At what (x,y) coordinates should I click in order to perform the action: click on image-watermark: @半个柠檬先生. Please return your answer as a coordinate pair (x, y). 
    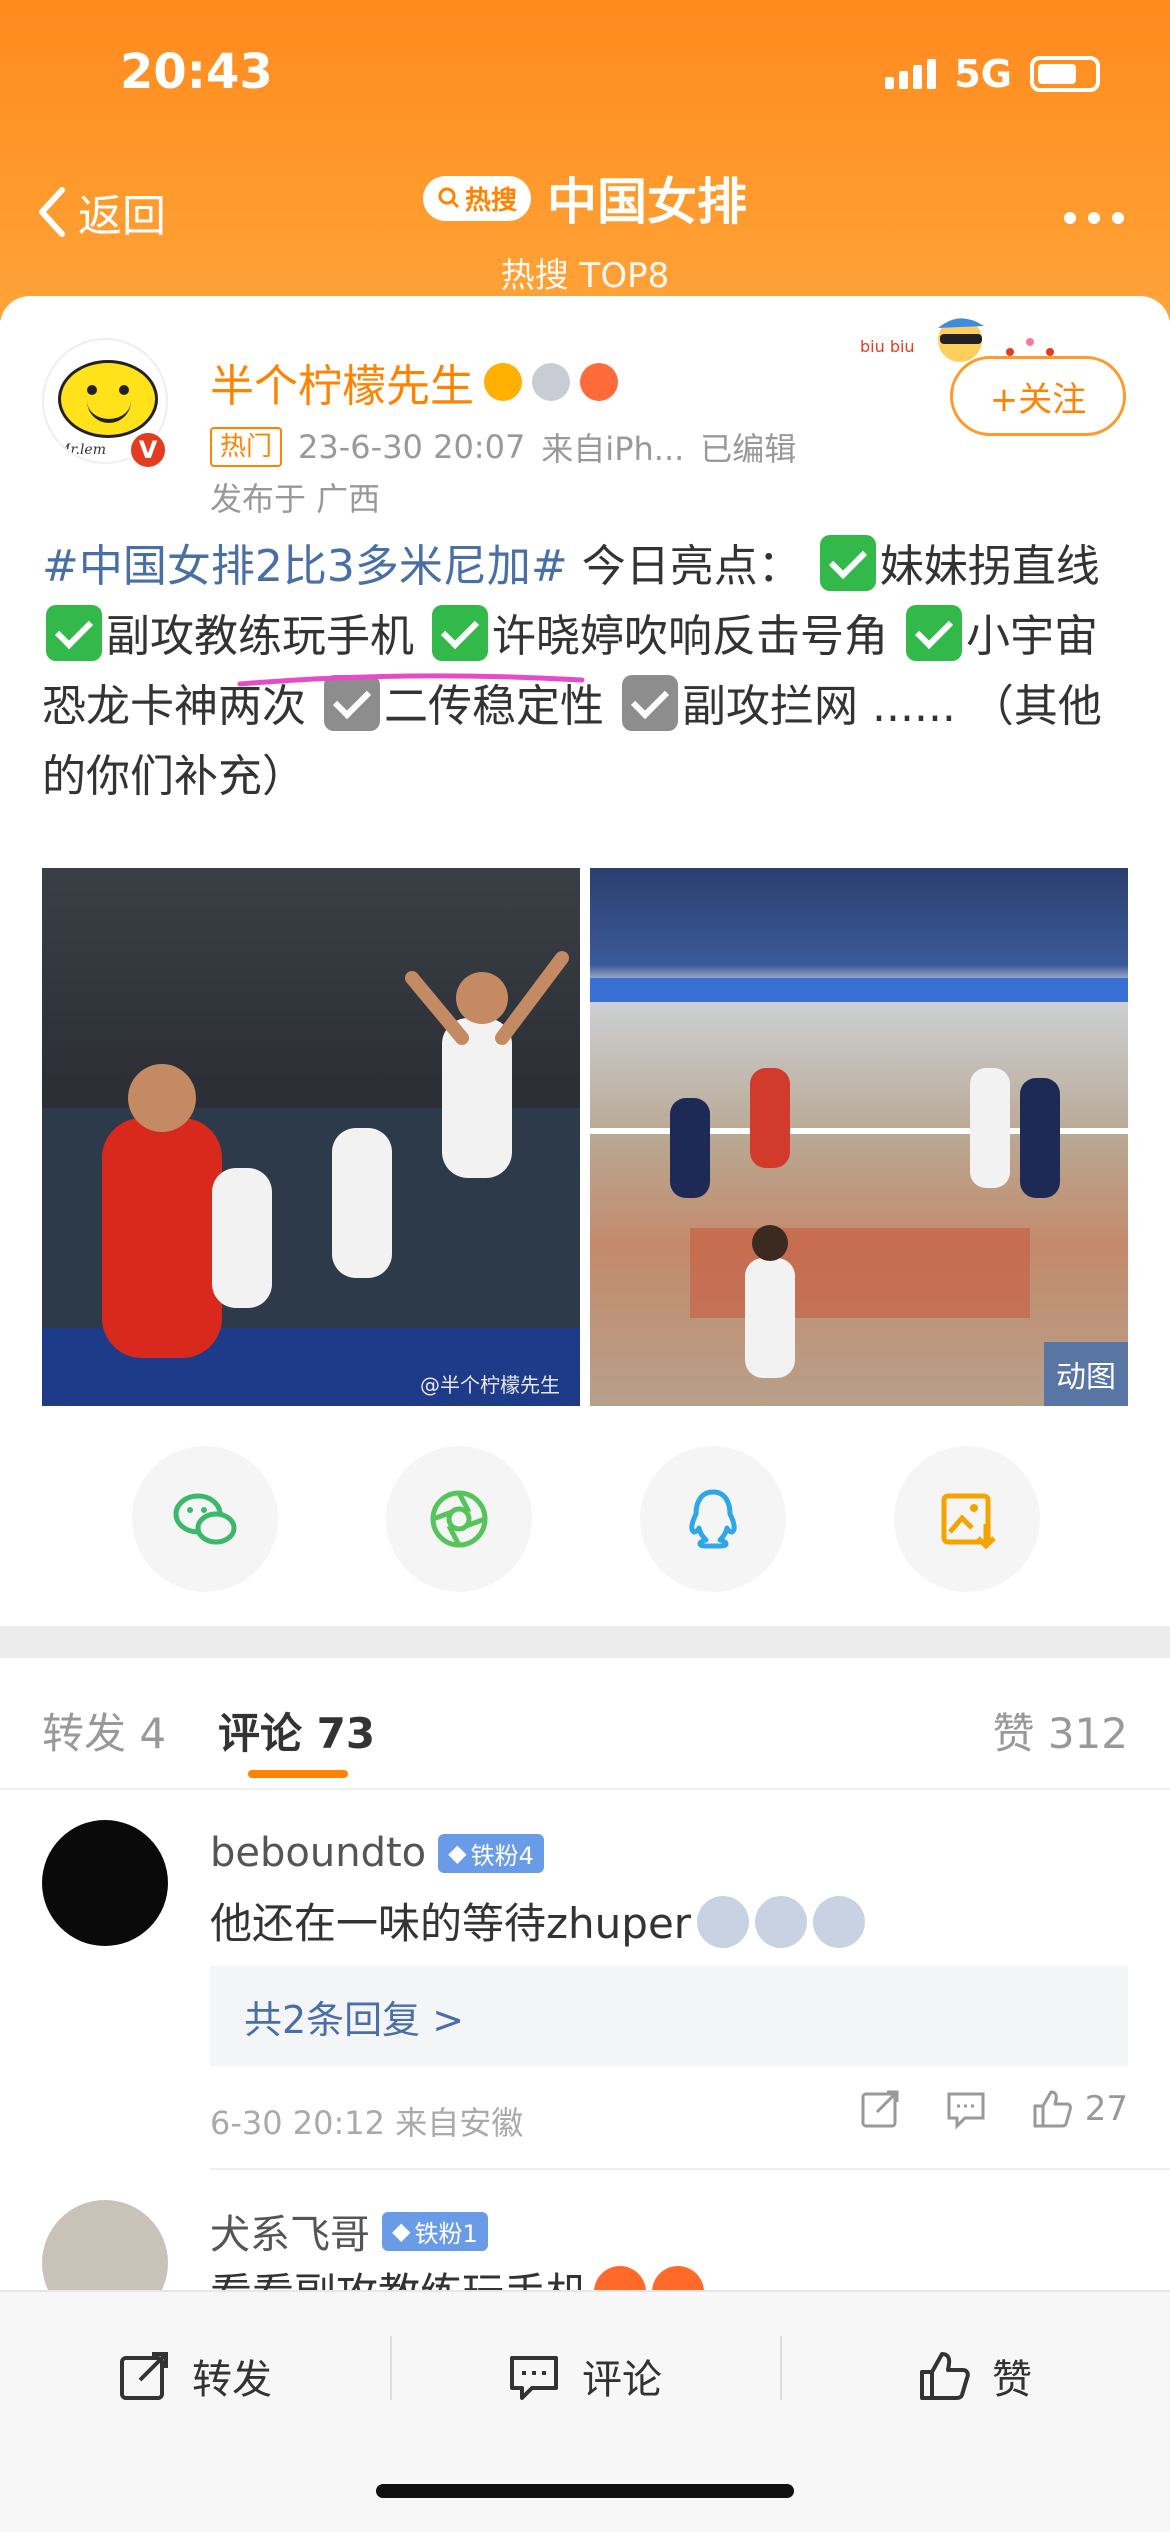
    Looking at the image, I should click on (490, 1385).